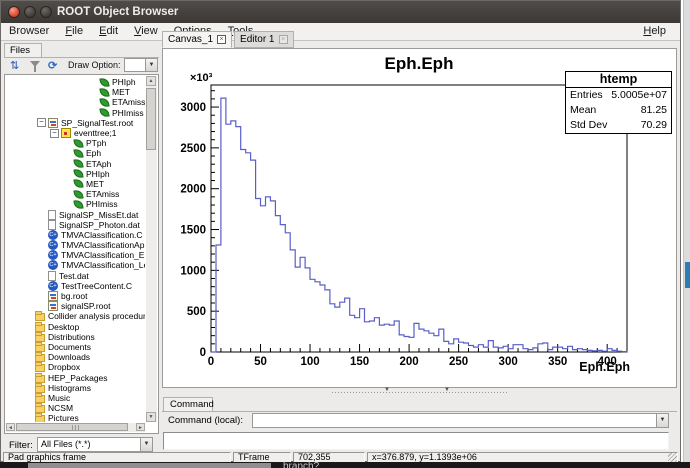 The image size is (690, 468). I want to click on scroll-down-icon: ▼, so click(151, 417).